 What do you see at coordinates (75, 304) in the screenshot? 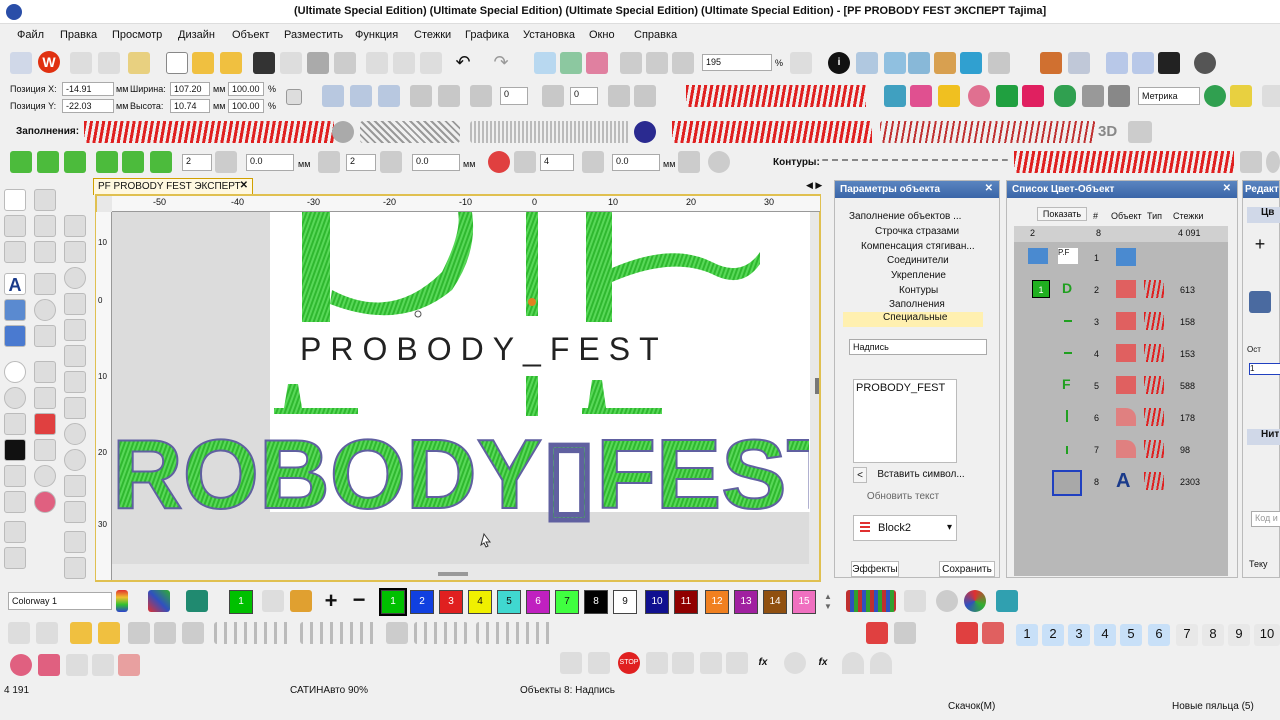
I see `stitch-tool-4-icon` at bounding box center [75, 304].